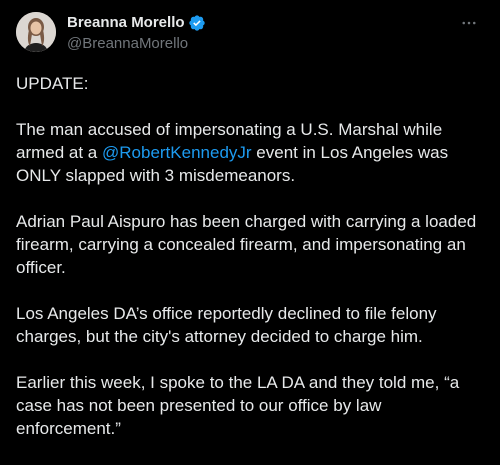 This screenshot has height=465, width=500. I want to click on avatar, so click(36, 32).